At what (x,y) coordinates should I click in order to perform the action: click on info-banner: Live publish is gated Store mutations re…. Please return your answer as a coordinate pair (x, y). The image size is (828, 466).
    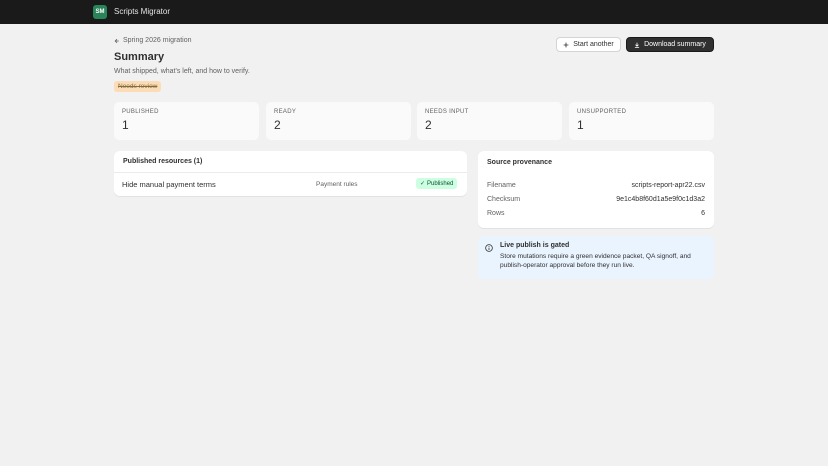
    Looking at the image, I should click on (596, 257).